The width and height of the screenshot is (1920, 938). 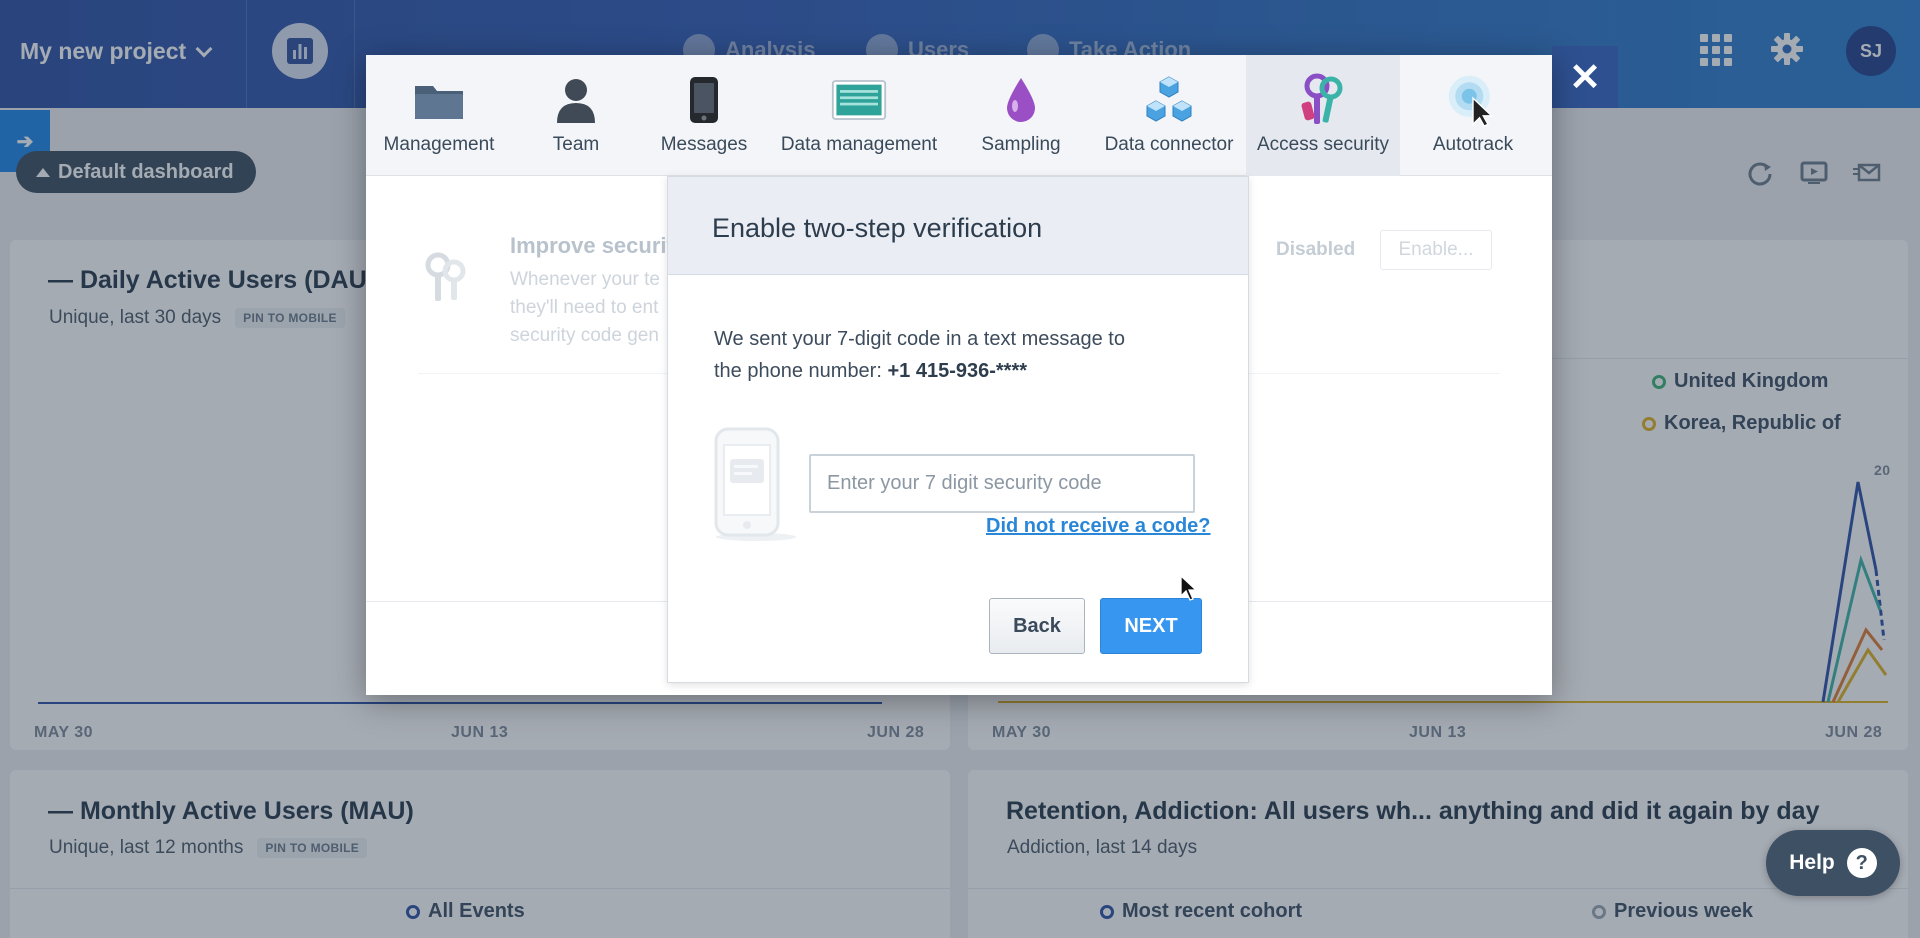 I want to click on target-cursor-icon, so click(x=1473, y=100).